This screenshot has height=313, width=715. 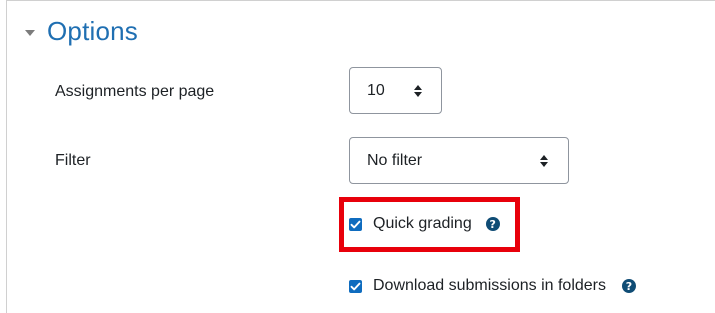 What do you see at coordinates (395, 160) in the screenshot?
I see `filter-value: No filter` at bounding box center [395, 160].